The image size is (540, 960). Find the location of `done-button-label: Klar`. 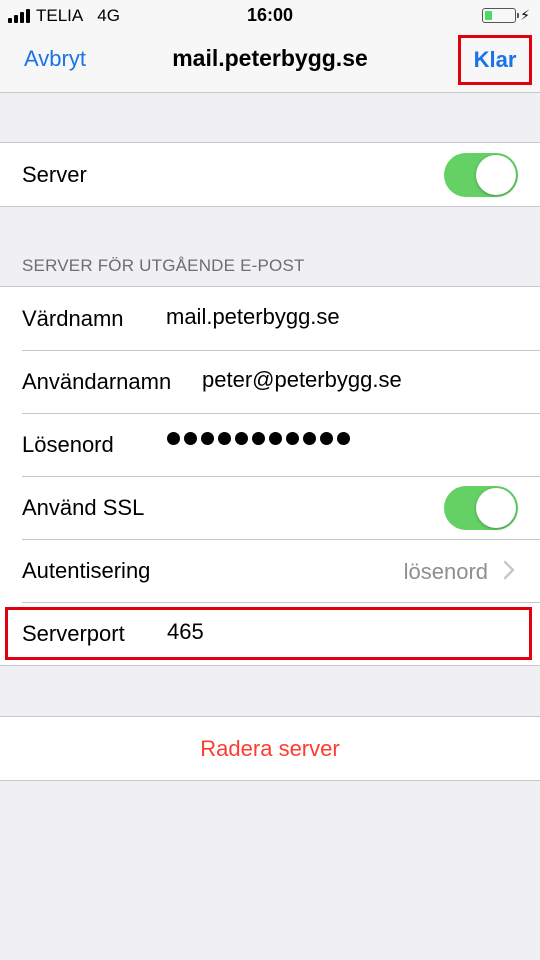

done-button-label: Klar is located at coordinates (495, 59).